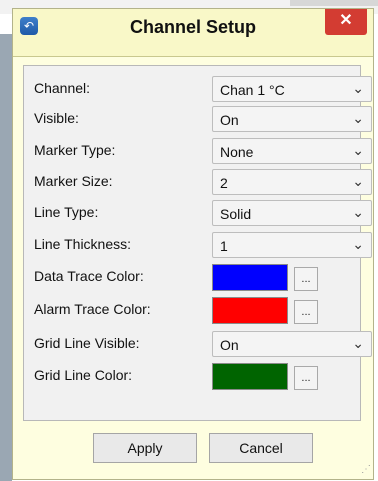 The image size is (378, 481). I want to click on channel-select: Chan 1 °C ⌄, so click(292, 89).